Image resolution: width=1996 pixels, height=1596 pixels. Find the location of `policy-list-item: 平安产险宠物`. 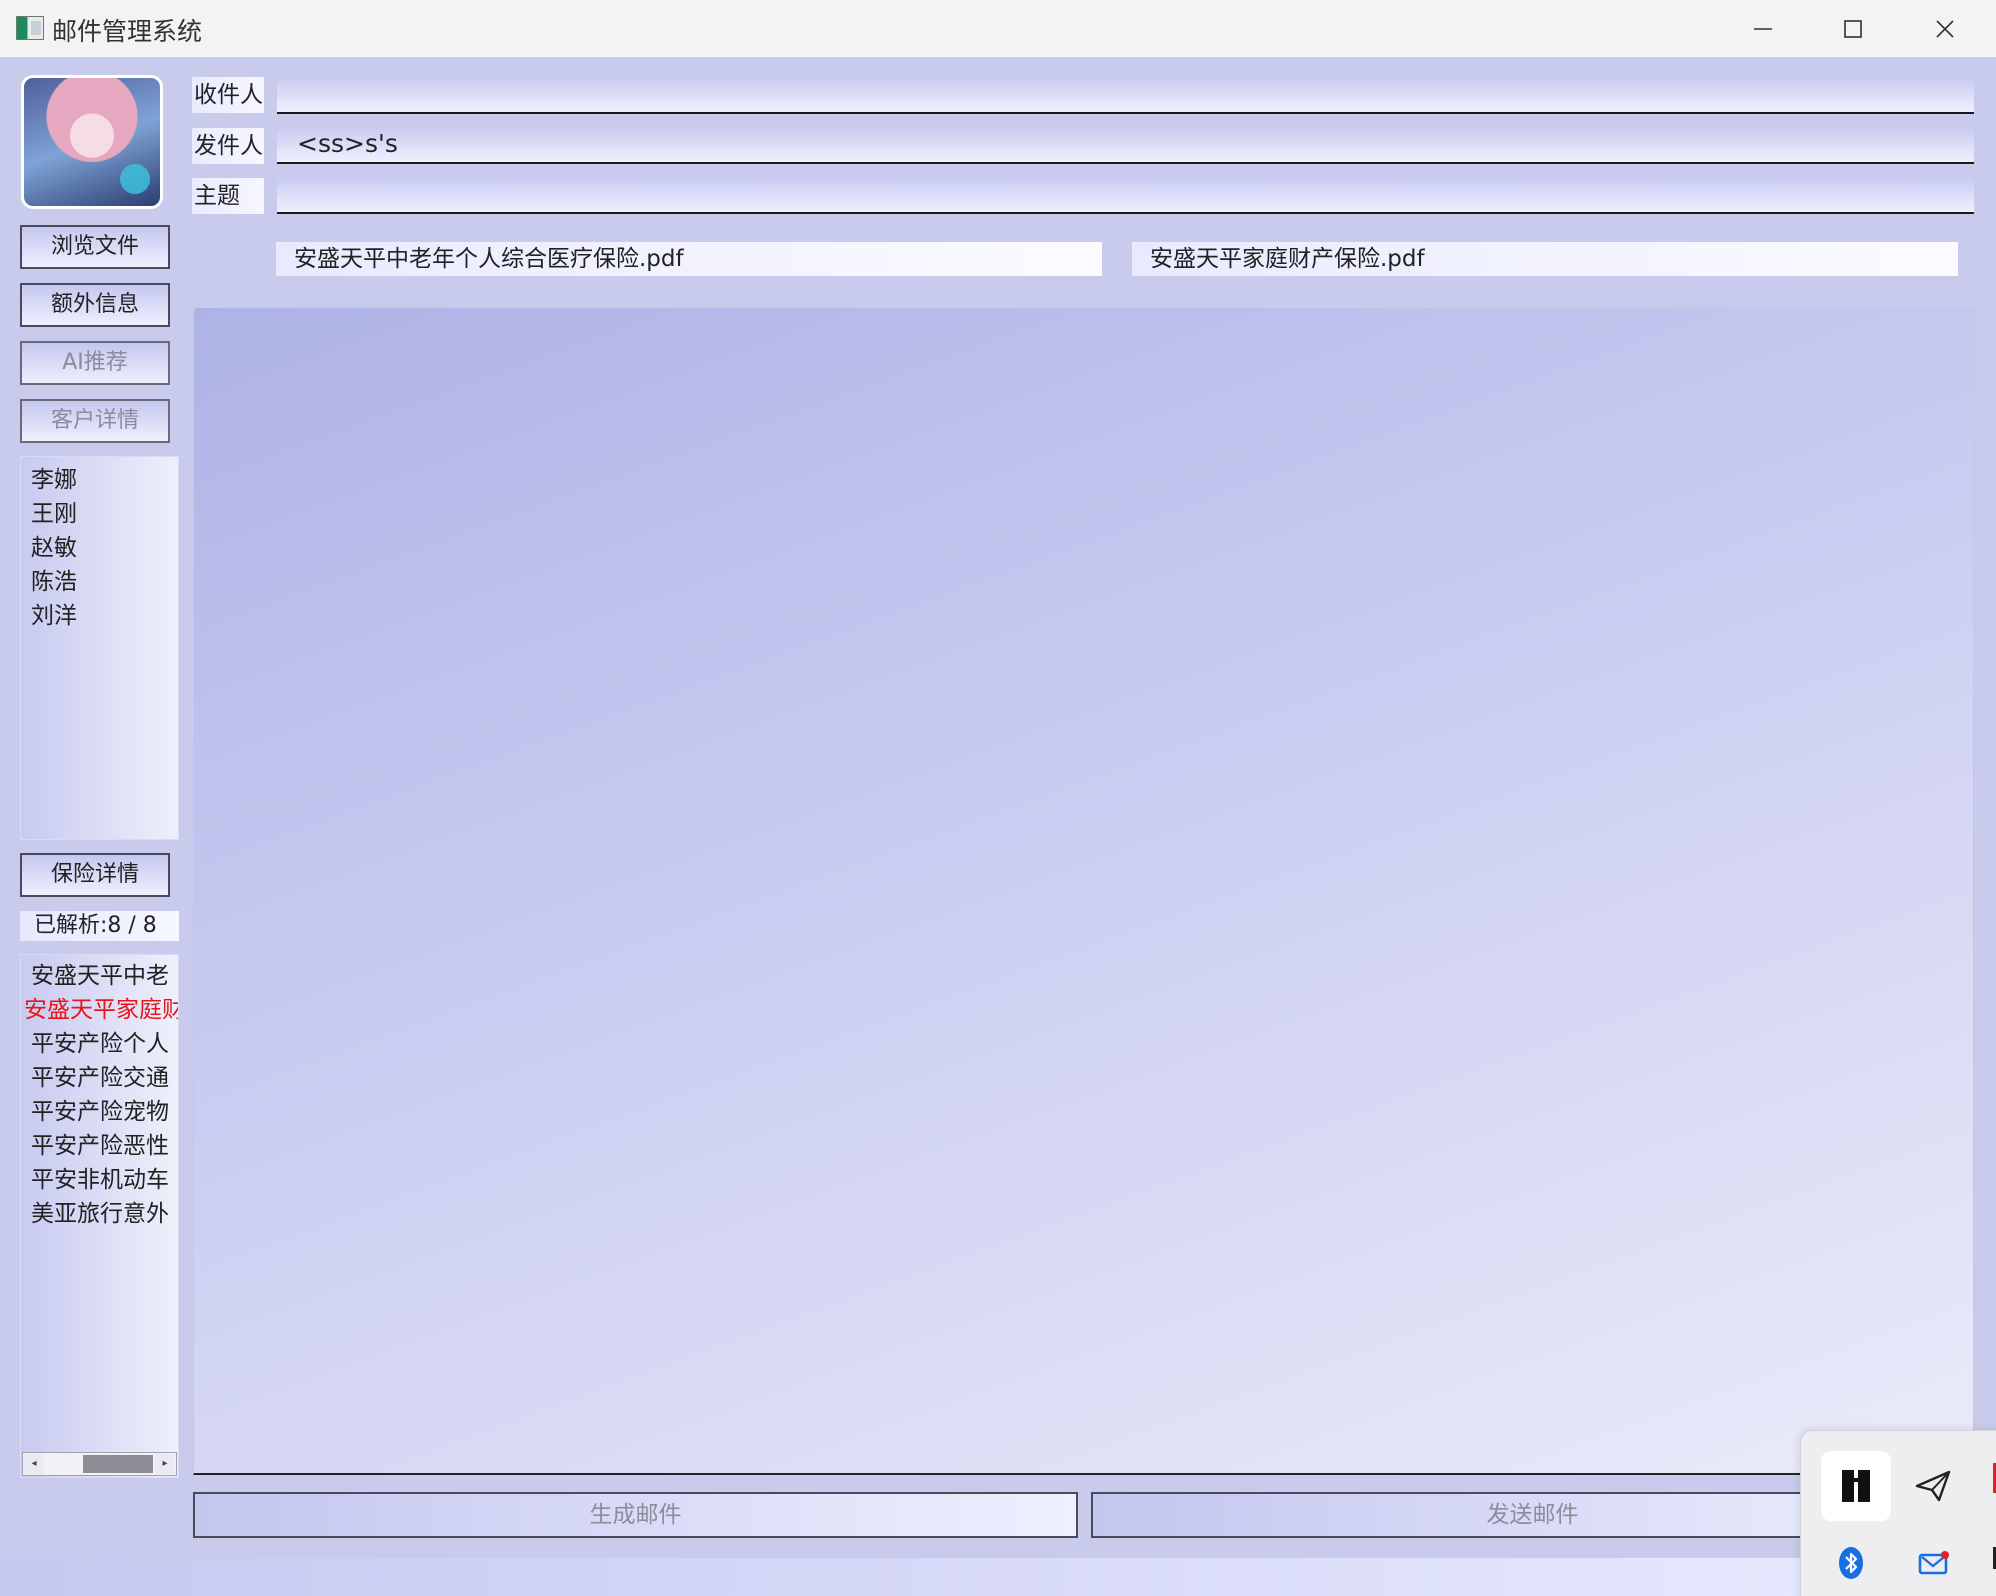

policy-list-item: 平安产险宠物 is located at coordinates (99, 1112).